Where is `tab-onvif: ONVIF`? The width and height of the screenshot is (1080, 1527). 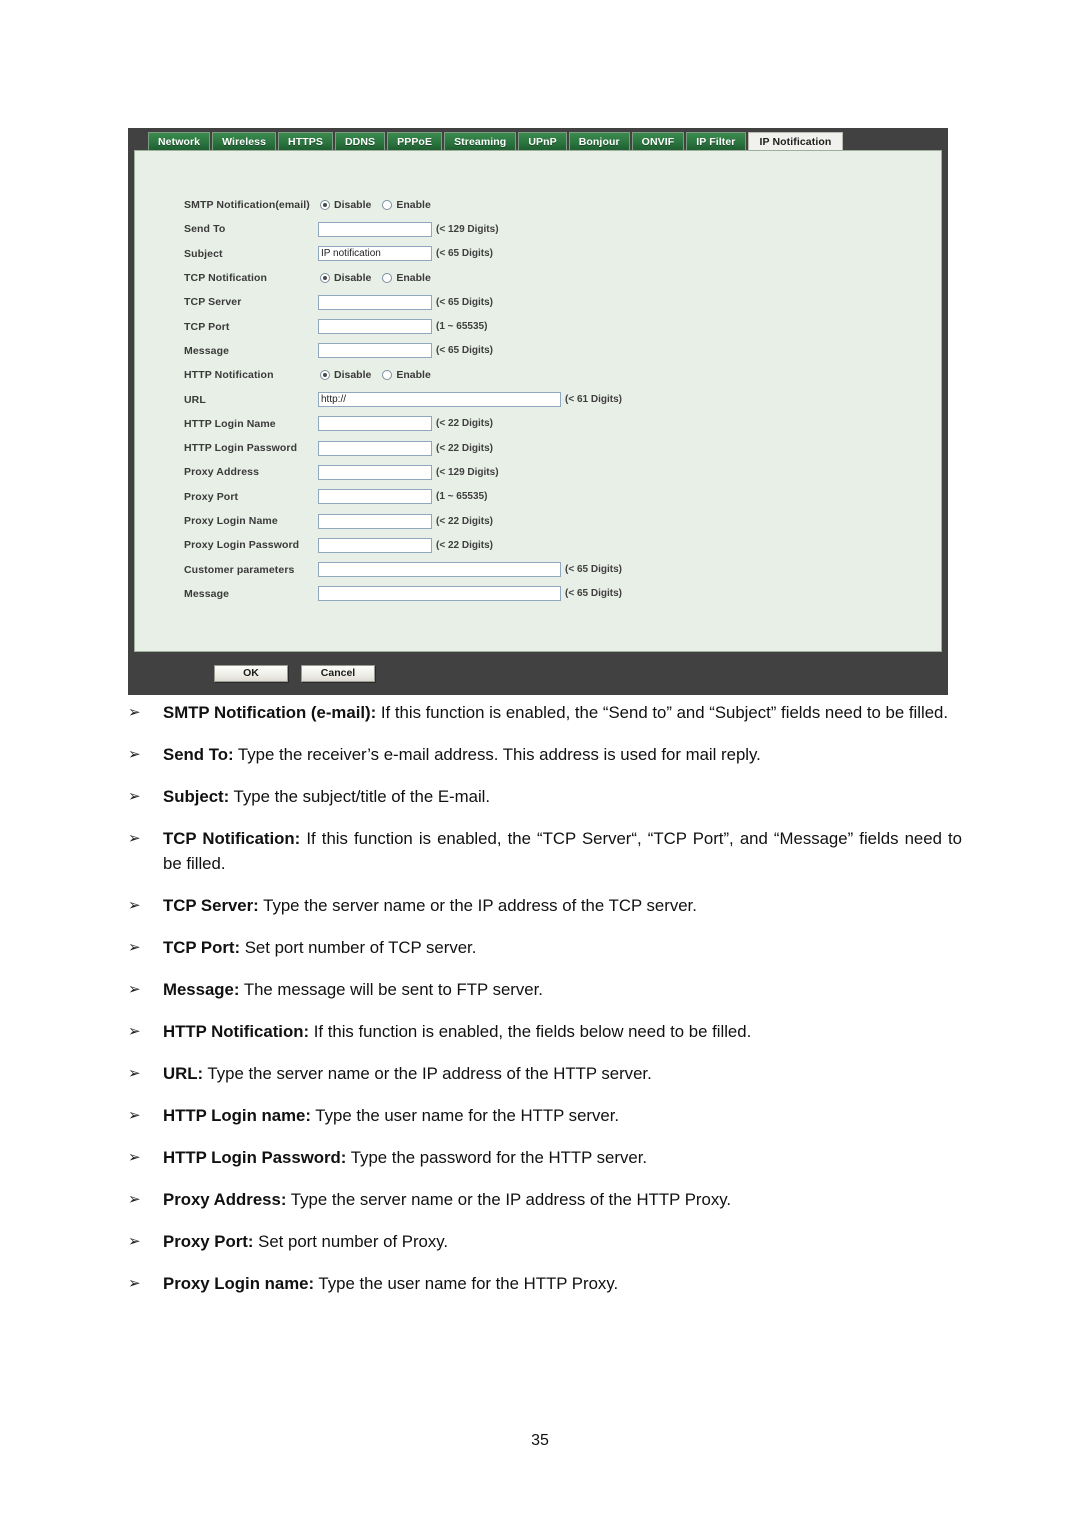 tab-onvif: ONVIF is located at coordinates (658, 141).